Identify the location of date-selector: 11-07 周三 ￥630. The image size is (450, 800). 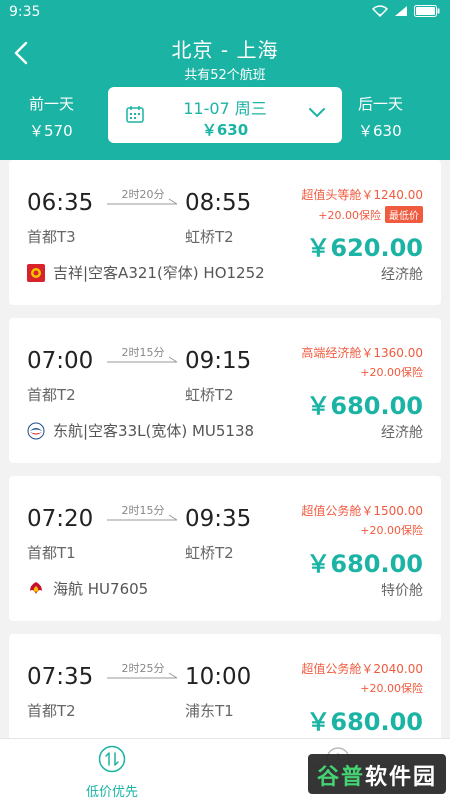
(225, 115).